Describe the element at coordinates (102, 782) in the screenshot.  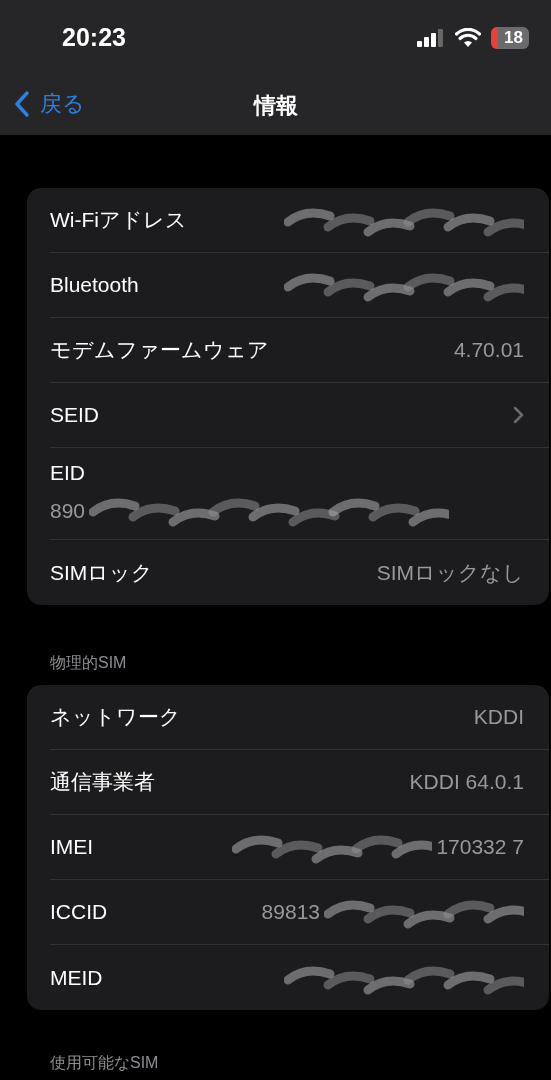
I see `row-label: 通信事業者` at that location.